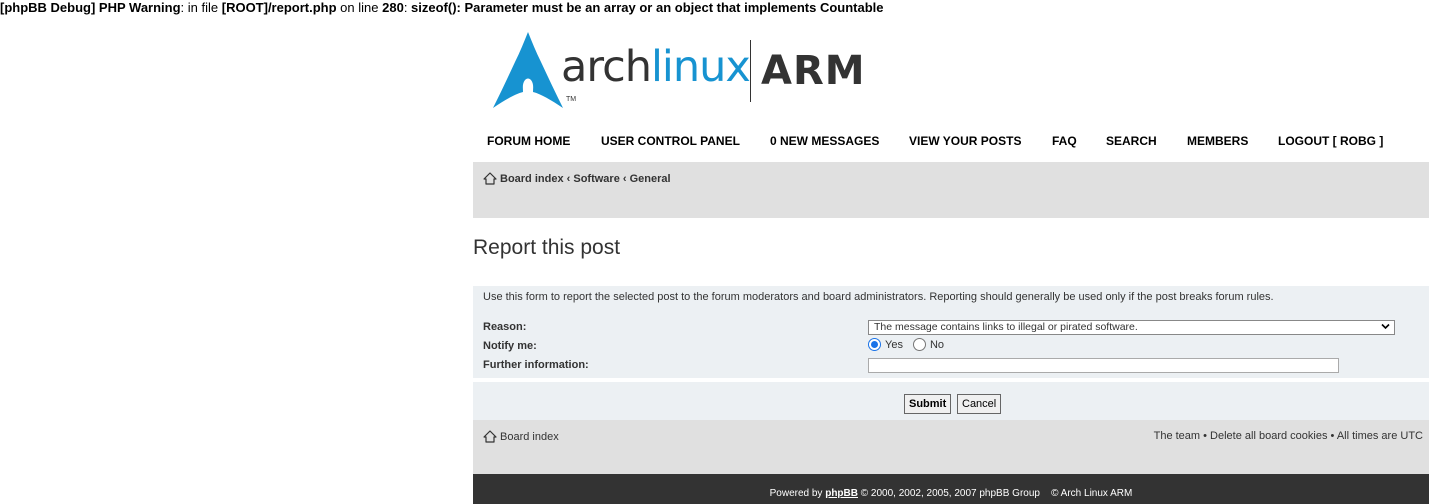  What do you see at coordinates (505, 327) in the screenshot?
I see `reason-label: Reason:` at bounding box center [505, 327].